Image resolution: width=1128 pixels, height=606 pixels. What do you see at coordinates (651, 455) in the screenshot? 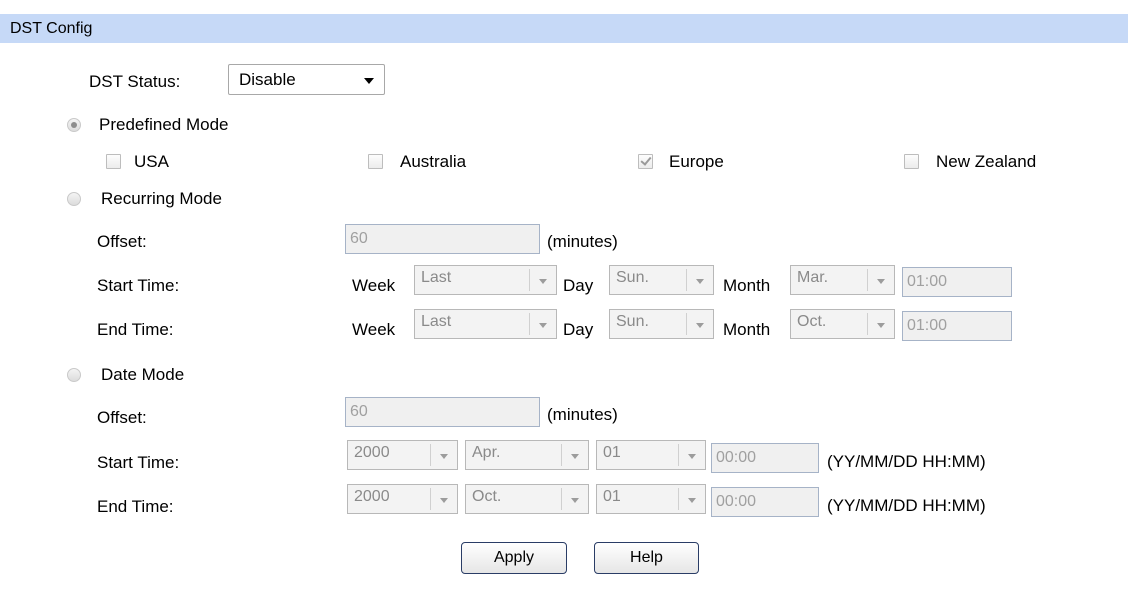
I see `date-start-day-select: 01` at bounding box center [651, 455].